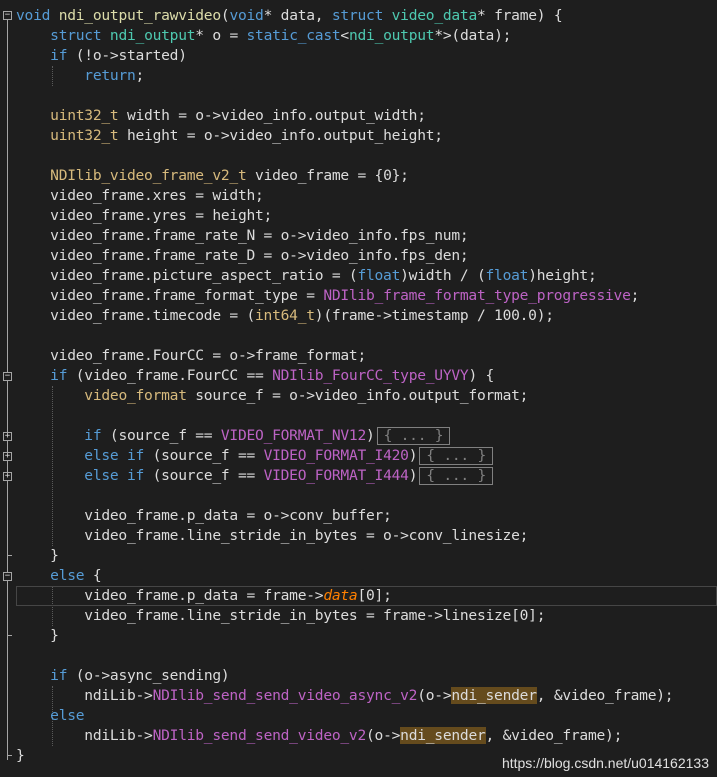  Describe the element at coordinates (344, 35) in the screenshot. I see `code-text: <` at that location.